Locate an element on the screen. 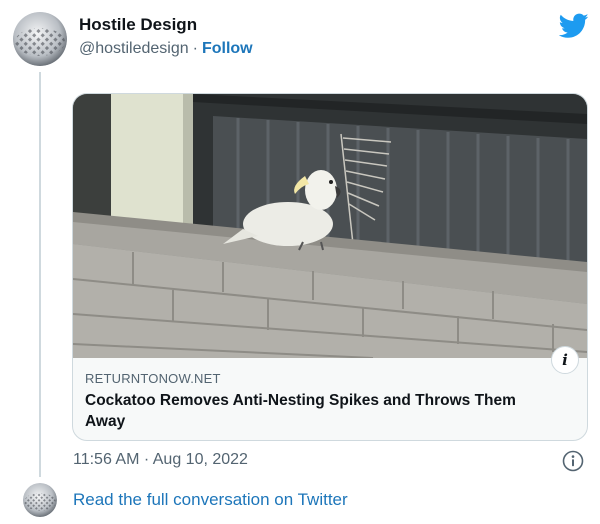  read-conversation-link: Read the full conversation on Twitter is located at coordinates (210, 500).